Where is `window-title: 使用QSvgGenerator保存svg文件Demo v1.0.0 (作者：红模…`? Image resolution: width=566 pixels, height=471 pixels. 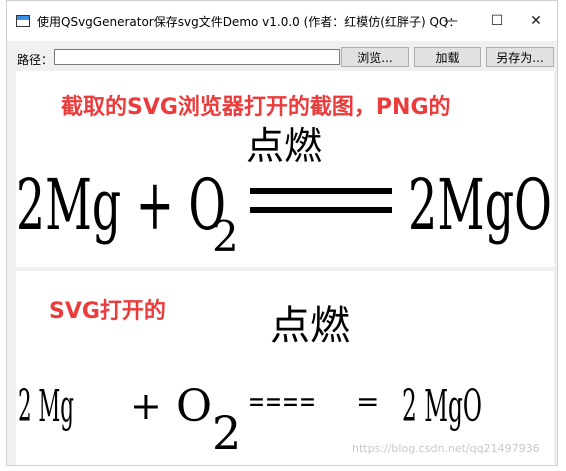
window-title: 使用QSvgGenerator保存svg文件Demo v1.0.0 (作者：红模… is located at coordinates (247, 22).